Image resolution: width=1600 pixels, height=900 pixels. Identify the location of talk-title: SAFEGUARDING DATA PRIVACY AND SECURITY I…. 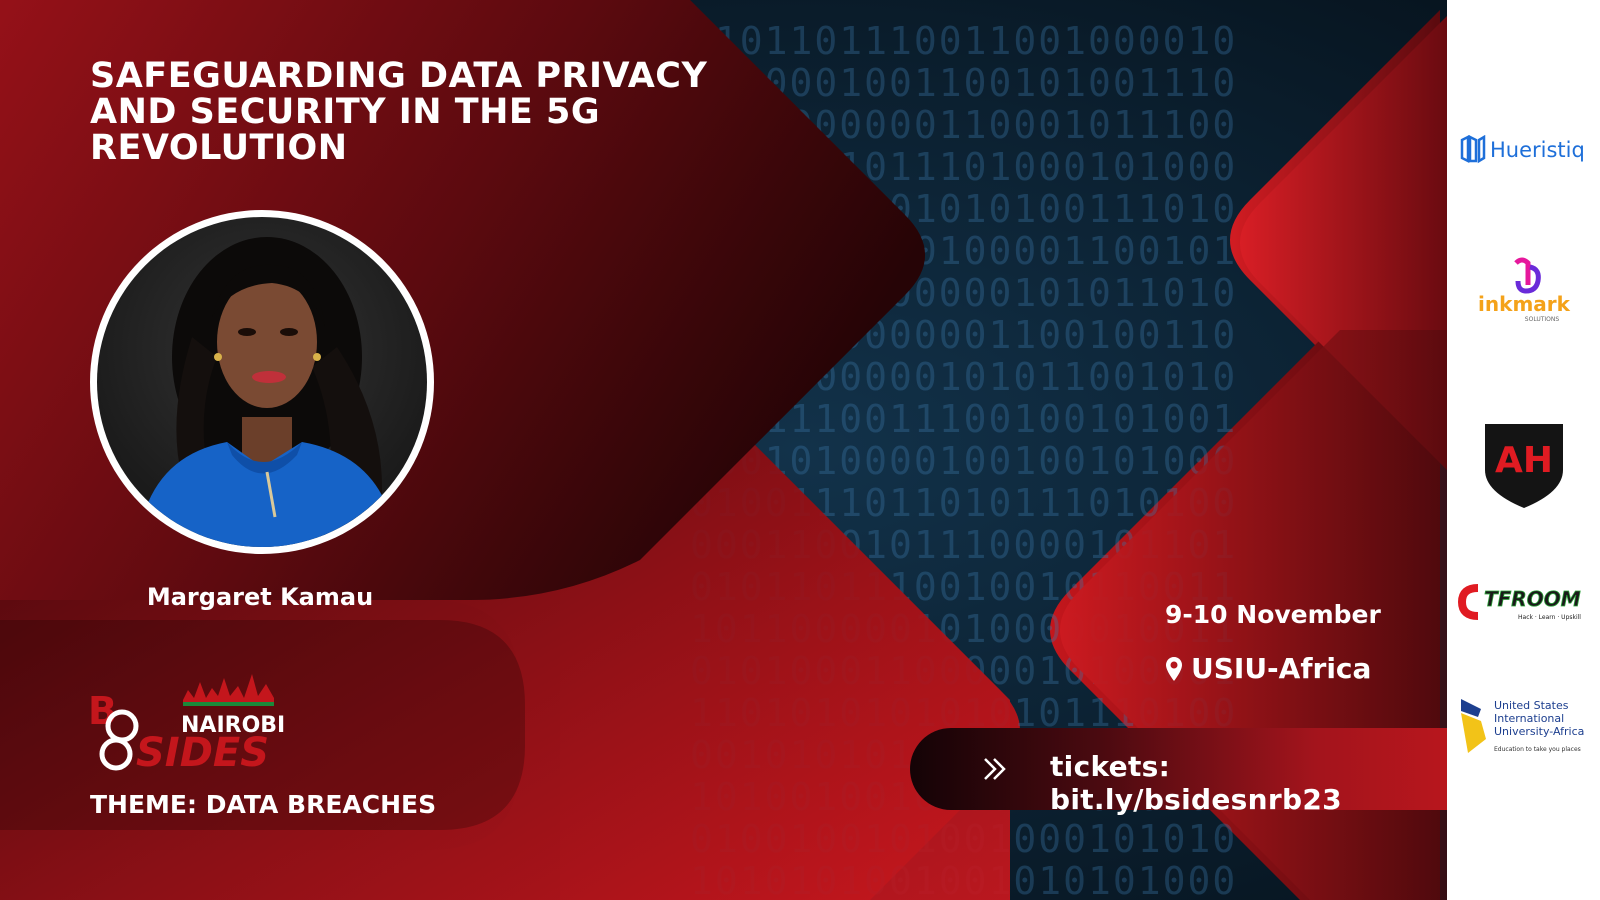
(410, 112).